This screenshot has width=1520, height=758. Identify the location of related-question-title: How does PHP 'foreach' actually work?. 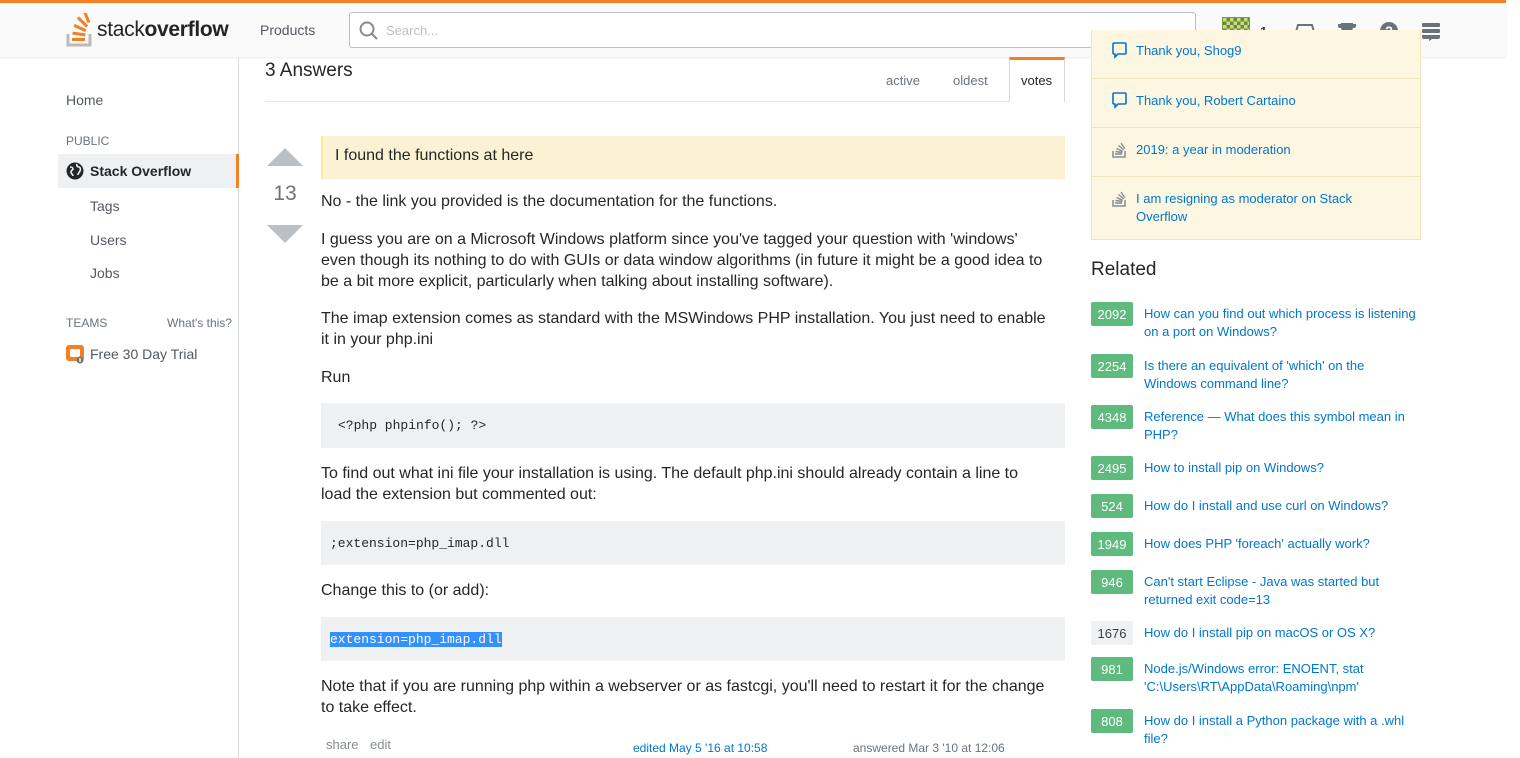
(1281, 544).